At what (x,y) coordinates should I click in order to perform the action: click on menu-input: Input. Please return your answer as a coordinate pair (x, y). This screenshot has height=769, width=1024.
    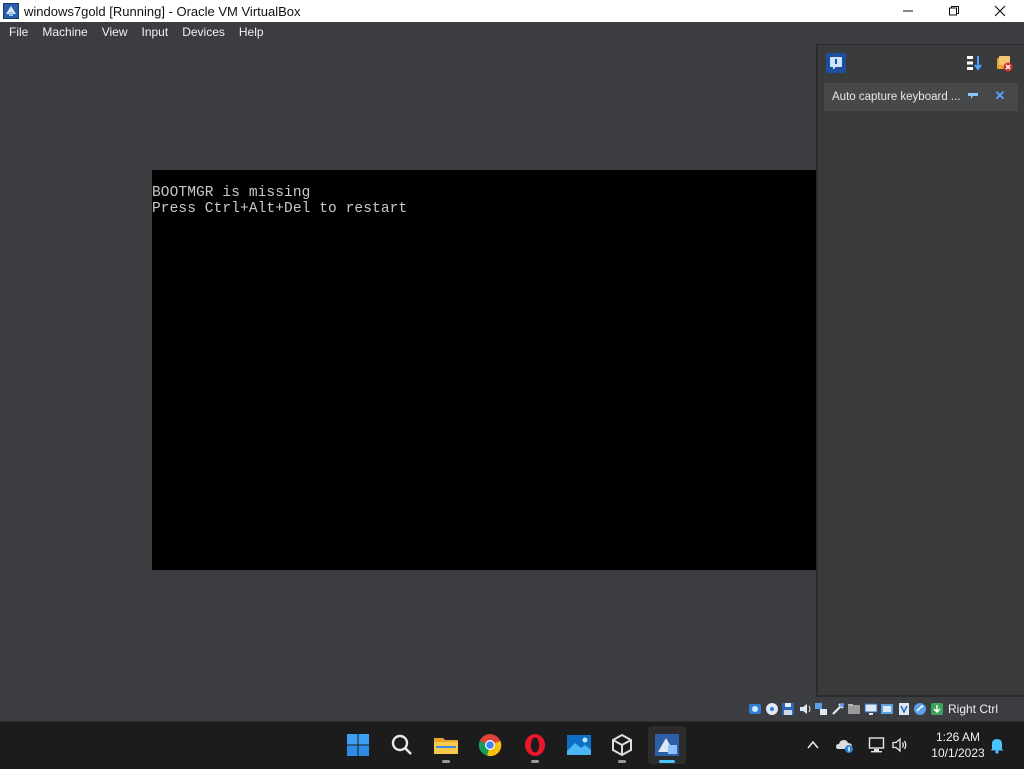
    Looking at the image, I should click on (155, 32).